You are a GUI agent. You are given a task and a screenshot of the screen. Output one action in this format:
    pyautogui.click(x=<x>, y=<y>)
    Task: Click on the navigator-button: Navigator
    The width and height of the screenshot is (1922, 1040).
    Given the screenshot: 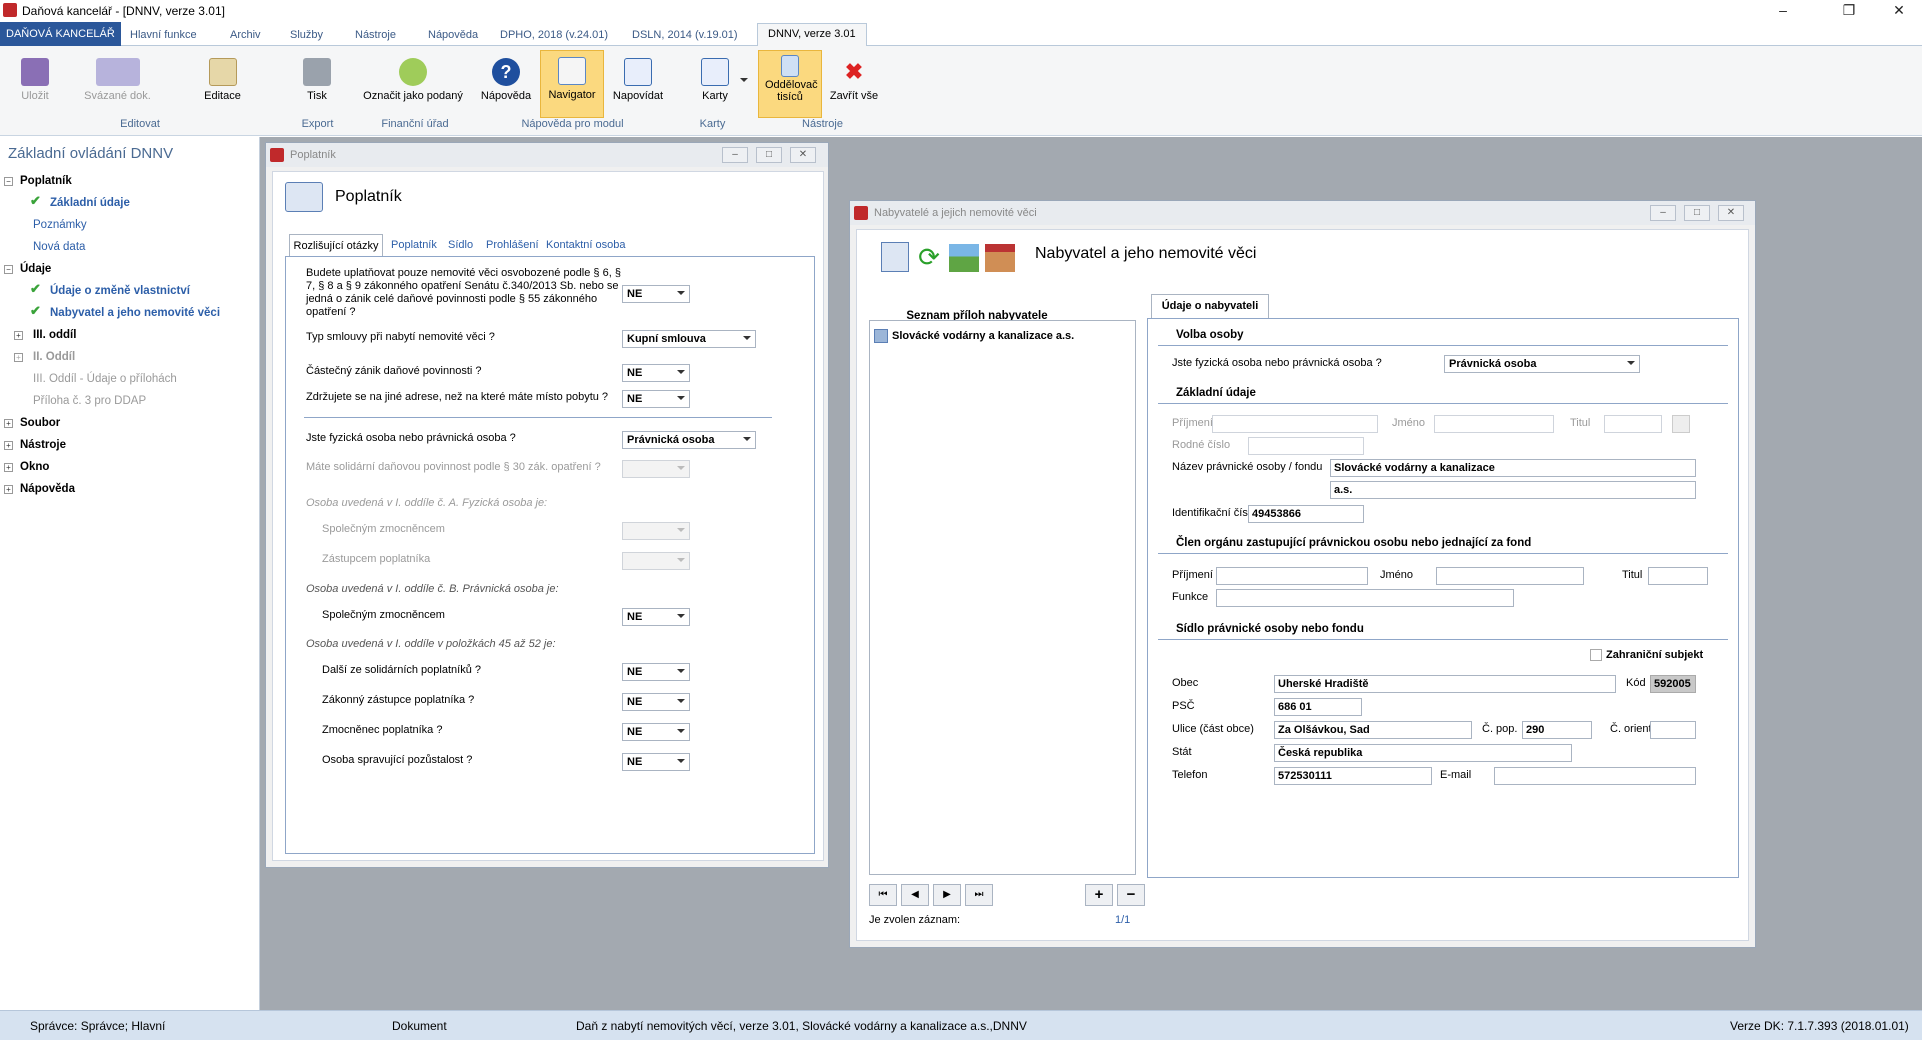 What is the action you would take?
    pyautogui.click(x=572, y=84)
    